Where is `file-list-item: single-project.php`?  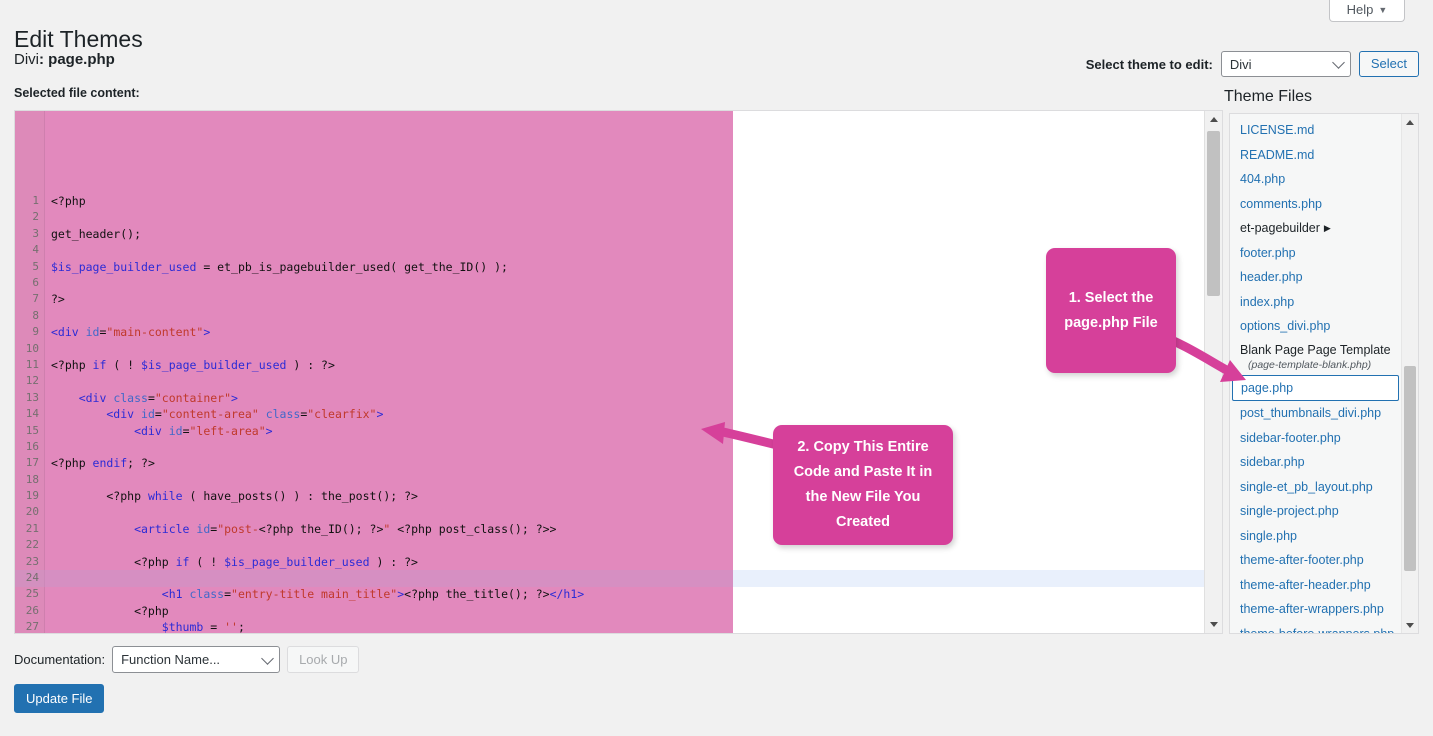
file-list-item: single-project.php is located at coordinates (1315, 511).